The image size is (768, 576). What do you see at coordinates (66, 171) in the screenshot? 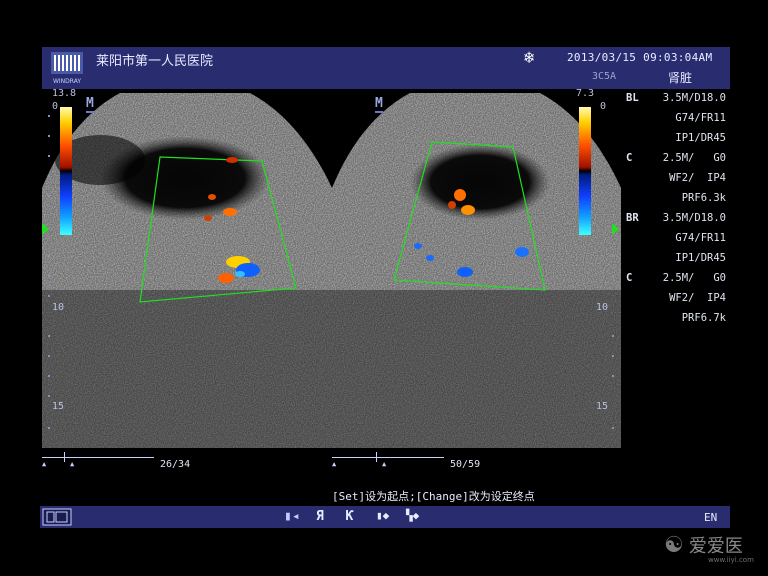
I see `left-color-bar` at bounding box center [66, 171].